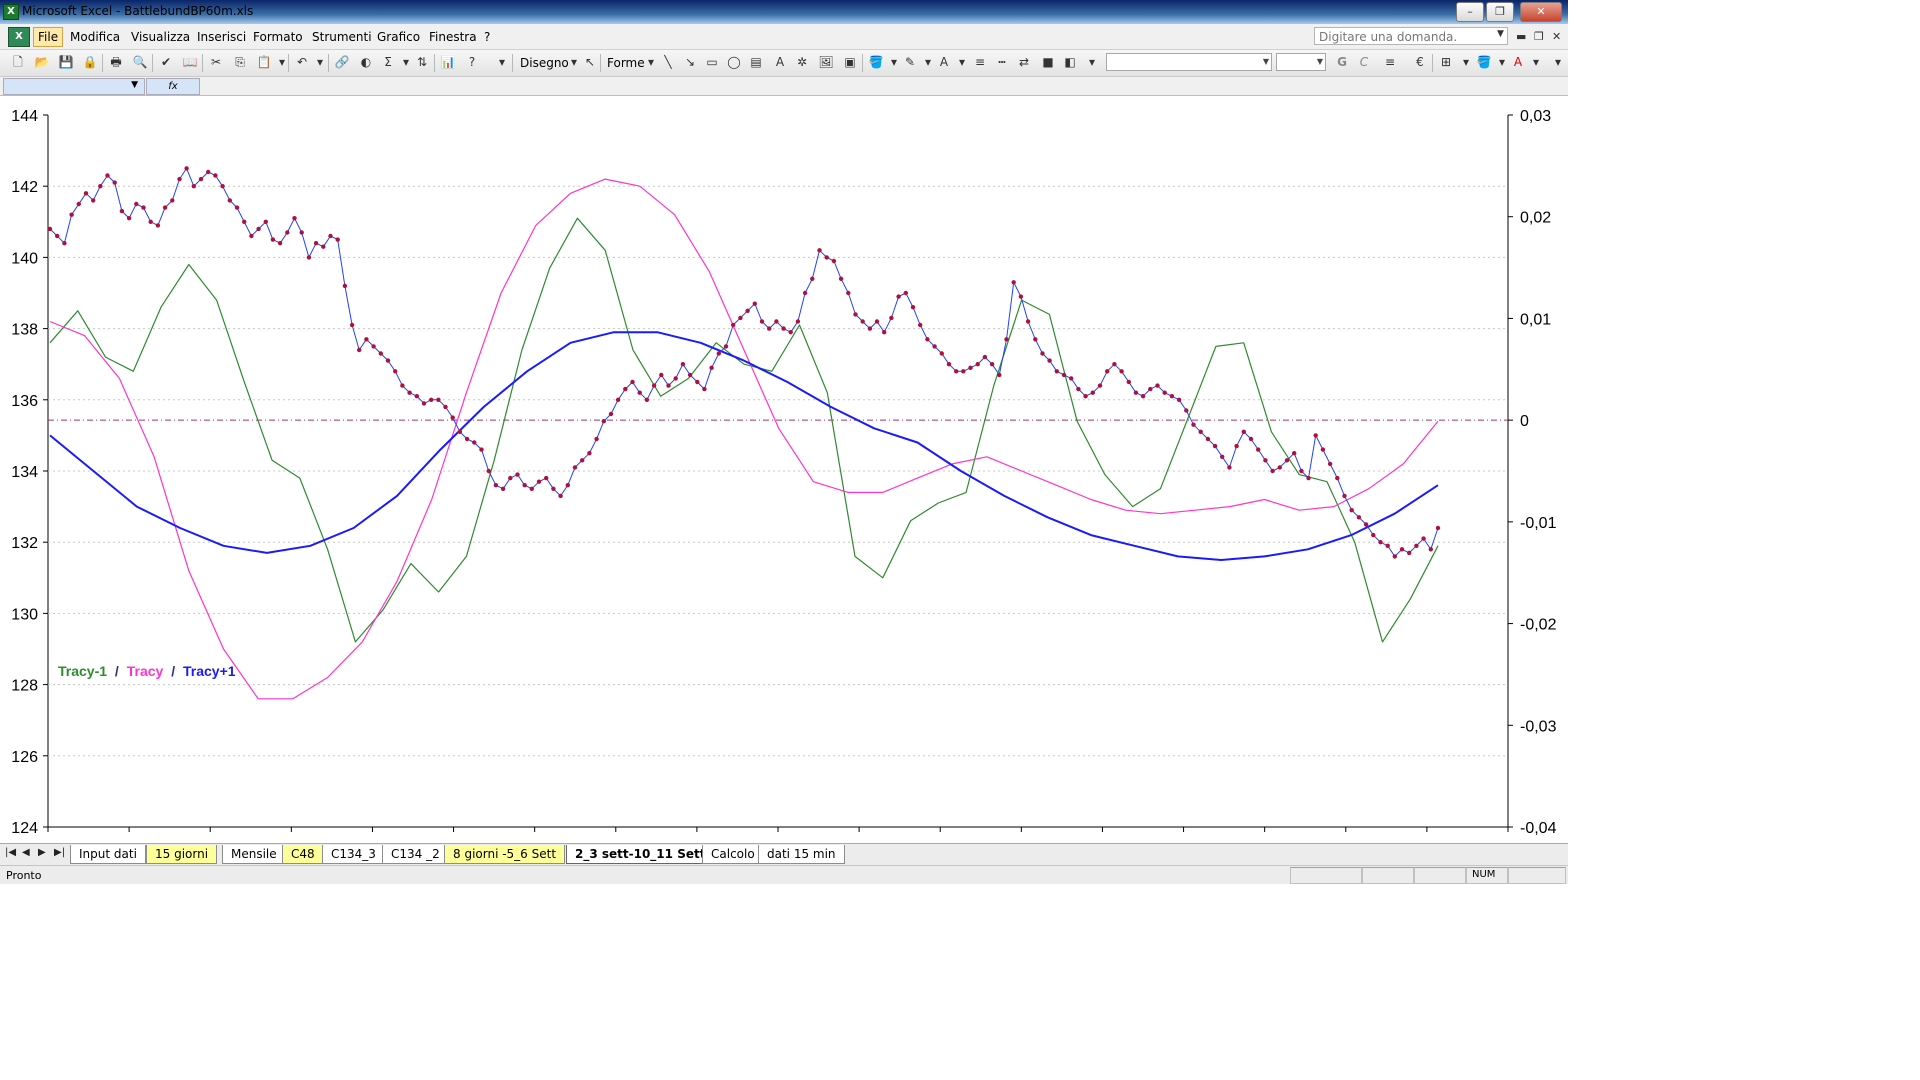  What do you see at coordinates (11, 12) in the screenshot?
I see `excel-app-icon: X` at bounding box center [11, 12].